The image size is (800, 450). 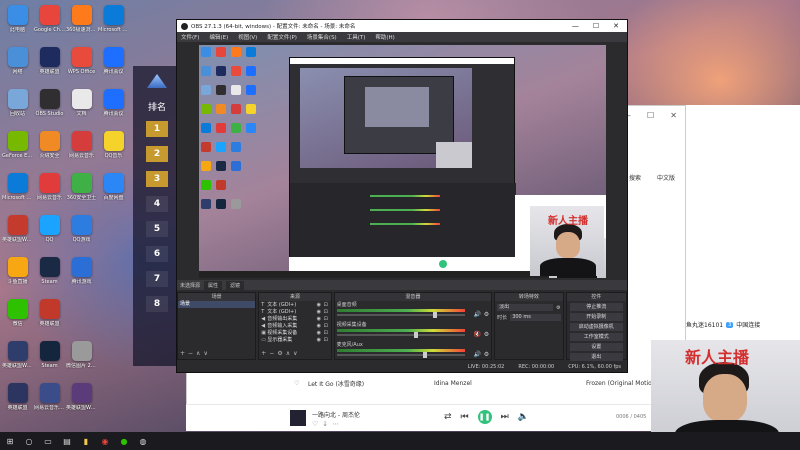 What do you see at coordinates (81, 275) in the screenshot?
I see `desktop-icon: 腾讯游戏` at bounding box center [81, 275].